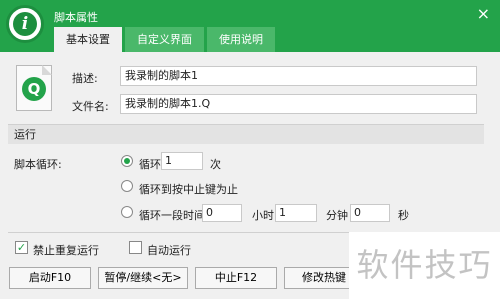 The image size is (500, 299). What do you see at coordinates (483, 13) in the screenshot?
I see `close-icon: ×` at bounding box center [483, 13].